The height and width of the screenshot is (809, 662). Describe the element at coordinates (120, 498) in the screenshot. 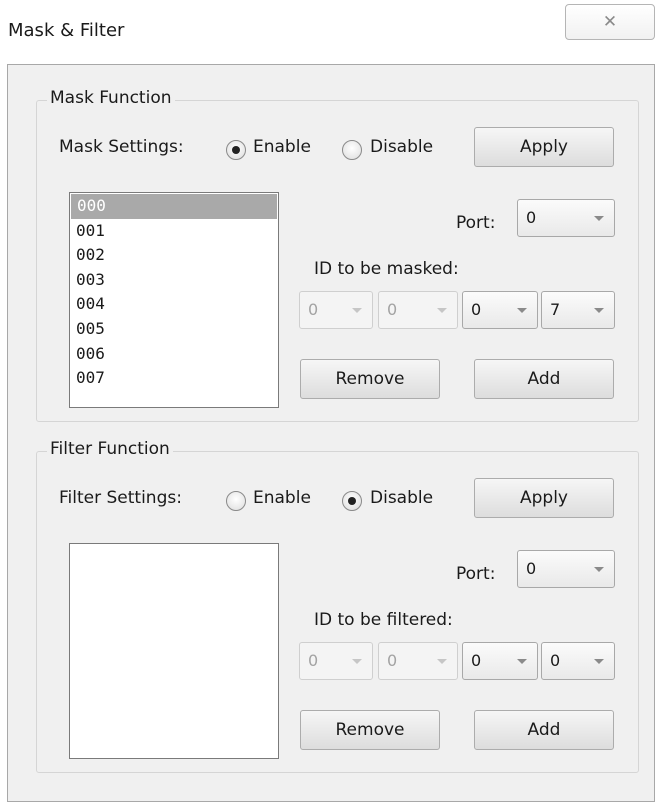

I see `filter-settings-label: Filter Settings:` at that location.